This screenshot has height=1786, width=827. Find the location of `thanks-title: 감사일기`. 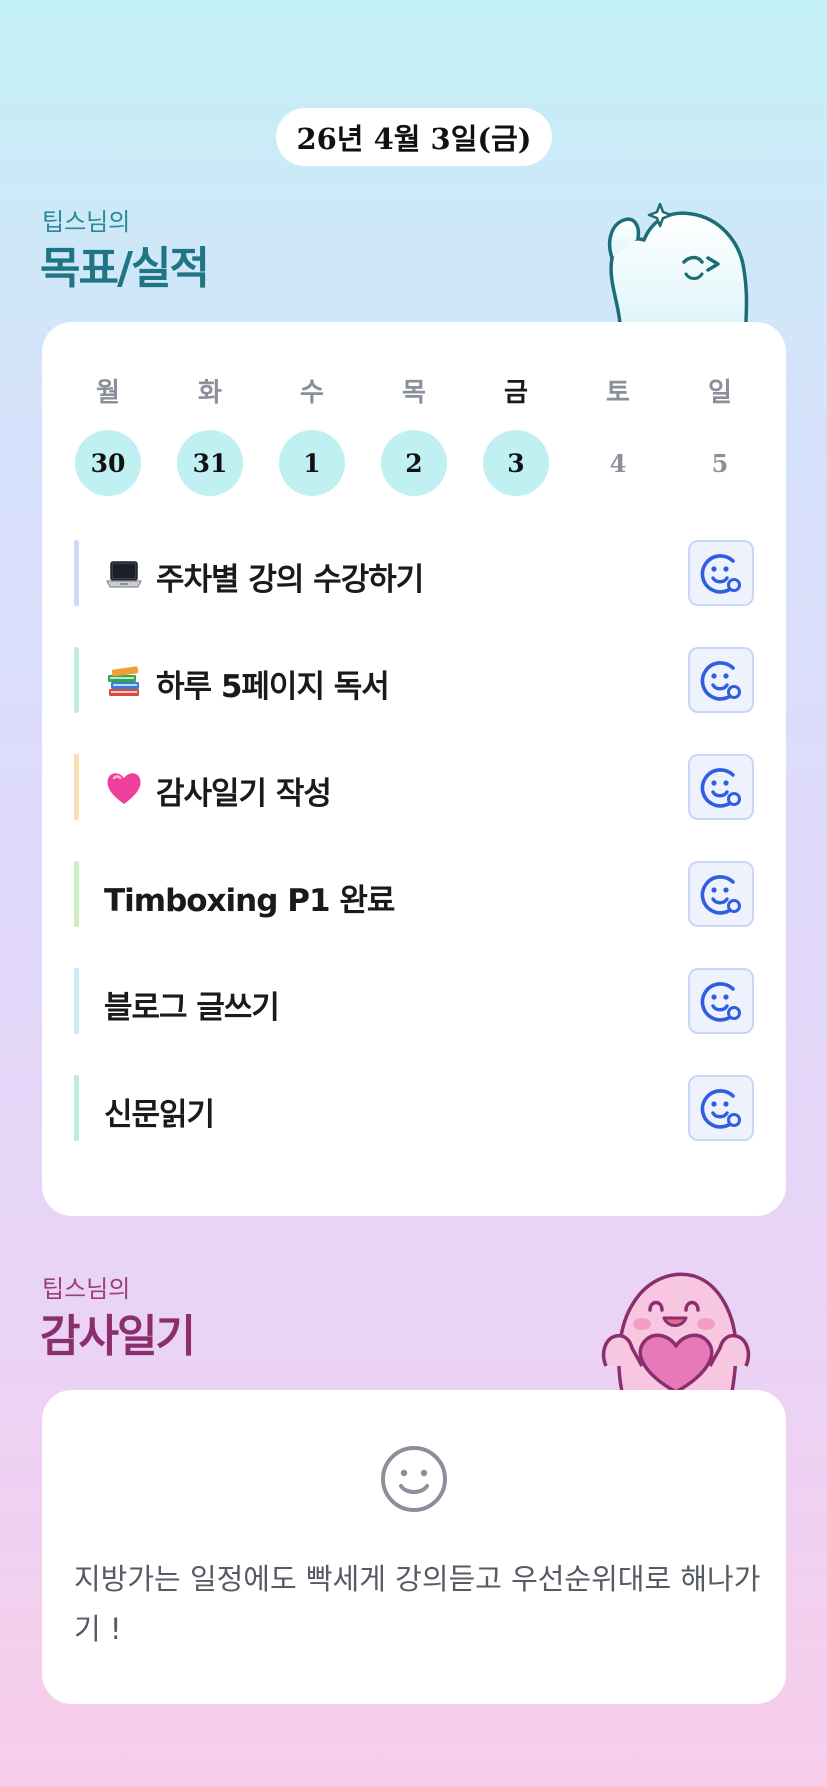

thanks-title: 감사일기 is located at coordinates (118, 1336).